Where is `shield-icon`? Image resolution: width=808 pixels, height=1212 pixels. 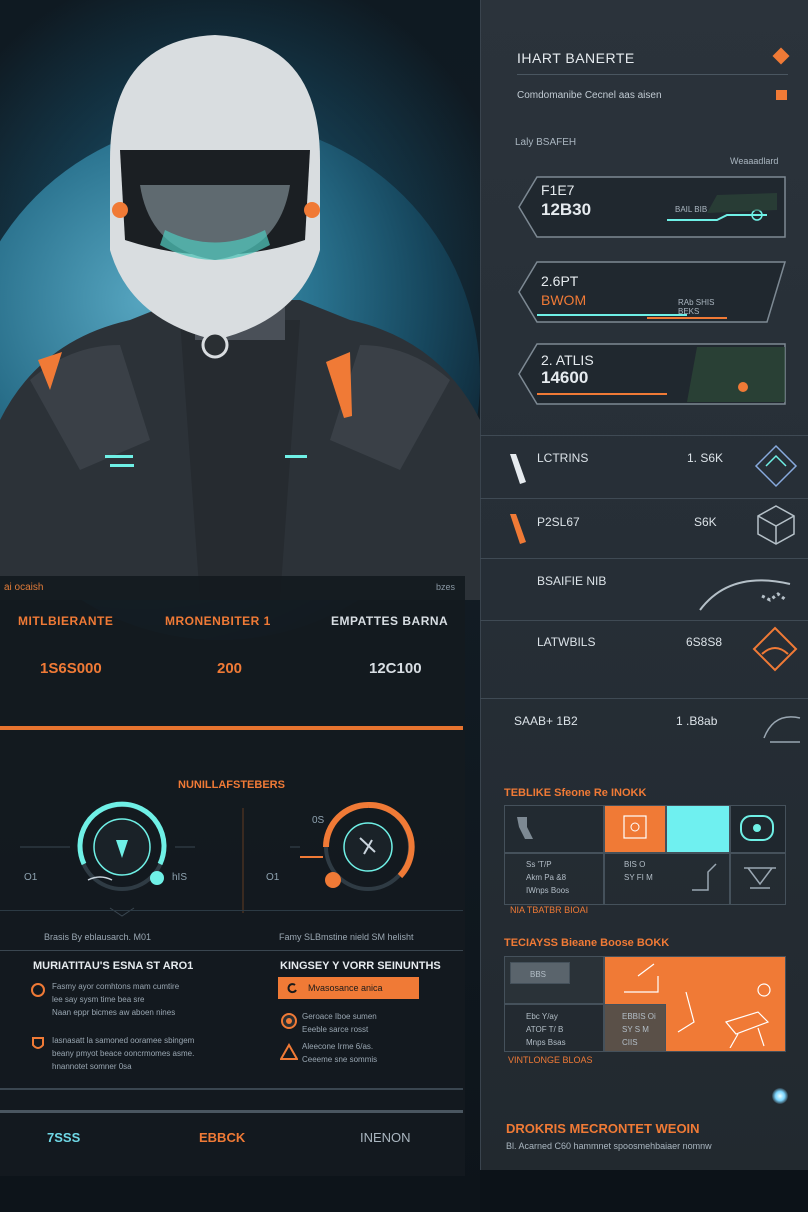
shield-icon is located at coordinates (38, 1043).